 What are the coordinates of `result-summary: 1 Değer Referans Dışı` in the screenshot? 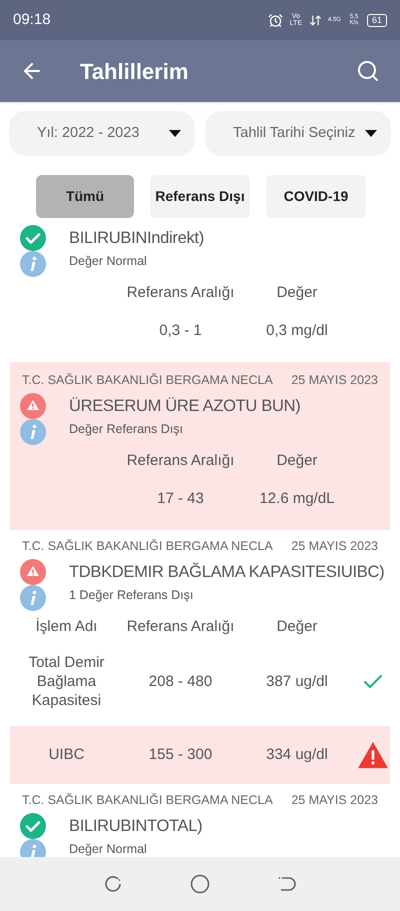 It's located at (131, 595).